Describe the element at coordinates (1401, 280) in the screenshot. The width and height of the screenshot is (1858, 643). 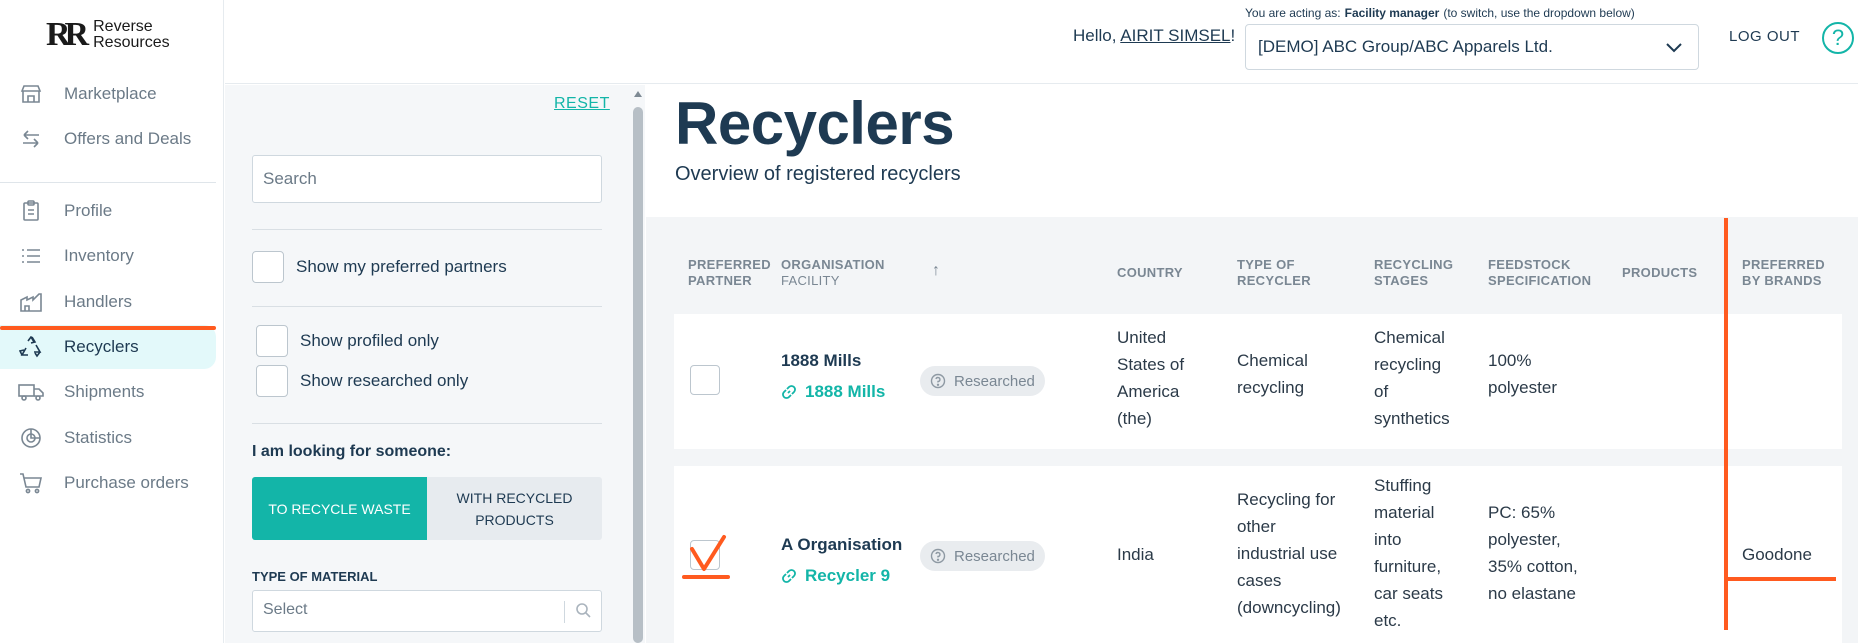
I see `header-line: STAGES` at that location.